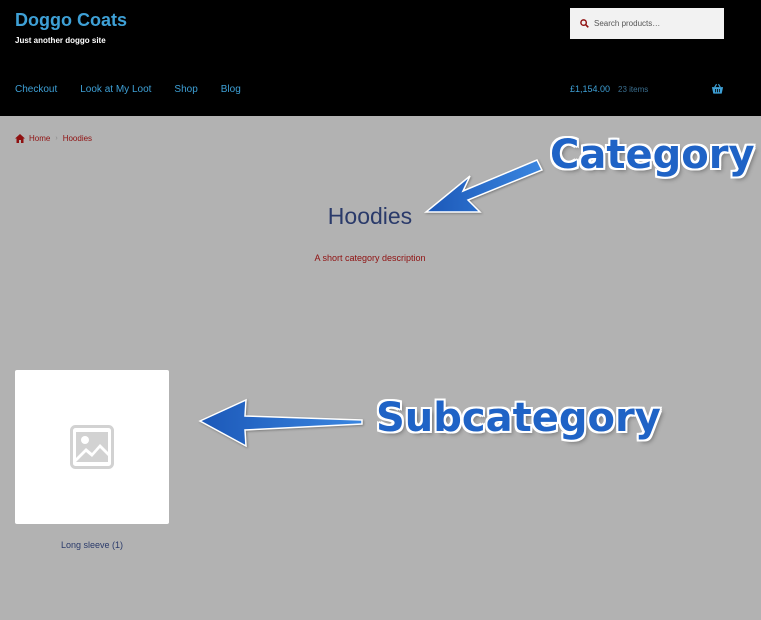 The image size is (761, 620). I want to click on search-input, so click(654, 23).